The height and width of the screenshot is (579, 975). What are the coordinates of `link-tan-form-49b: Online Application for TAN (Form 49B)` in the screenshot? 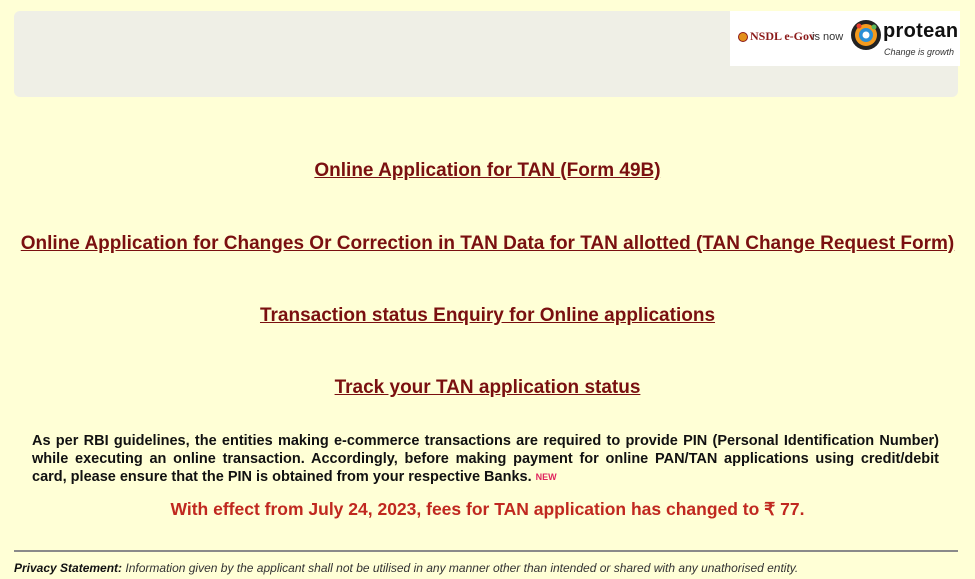 It's located at (487, 171).